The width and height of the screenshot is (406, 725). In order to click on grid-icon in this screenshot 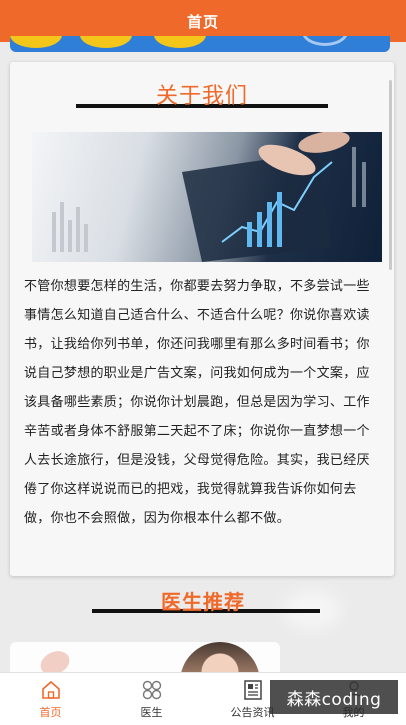, I will do `click(151, 689)`.